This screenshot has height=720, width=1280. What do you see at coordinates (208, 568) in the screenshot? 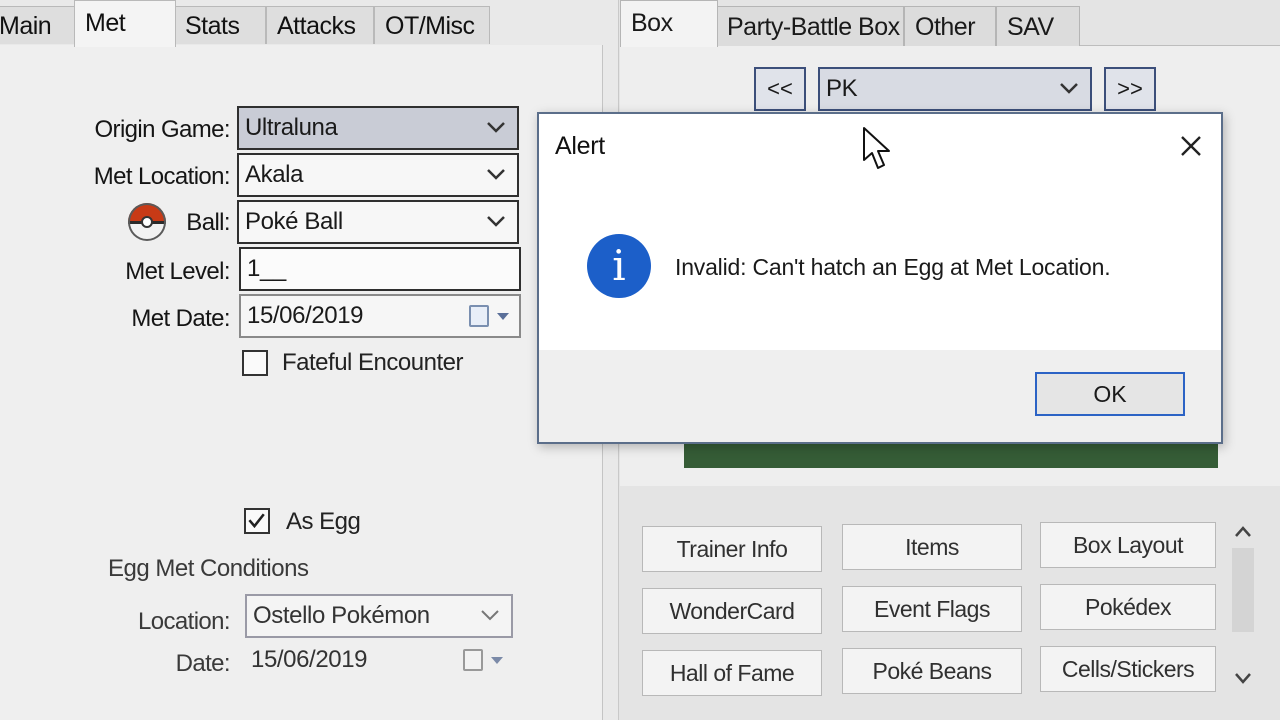
I see `egg-met-conditions-heading: Egg Met Conditions` at bounding box center [208, 568].